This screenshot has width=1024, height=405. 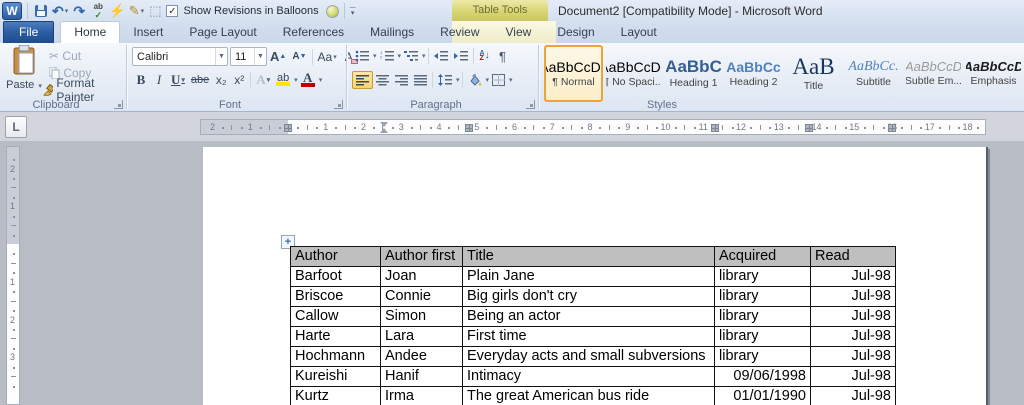 What do you see at coordinates (136, 11) in the screenshot?
I see `pen-tool-button: ✎ ▾` at bounding box center [136, 11].